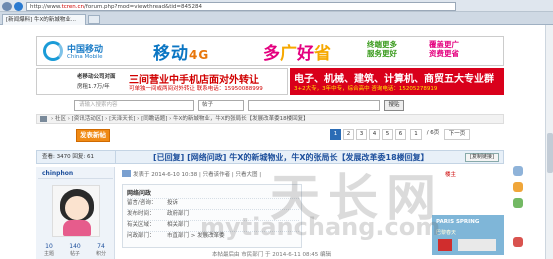 This screenshot has height=259, width=553. Describe the element at coordinates (450, 174) in the screenshot. I see `post-floor: 楼主` at that location.